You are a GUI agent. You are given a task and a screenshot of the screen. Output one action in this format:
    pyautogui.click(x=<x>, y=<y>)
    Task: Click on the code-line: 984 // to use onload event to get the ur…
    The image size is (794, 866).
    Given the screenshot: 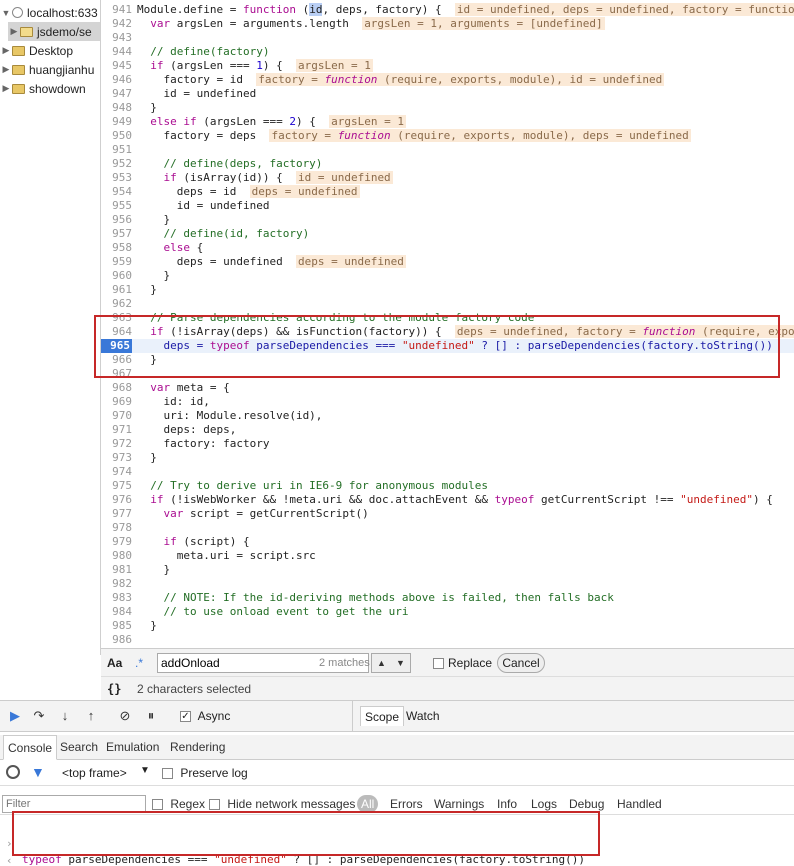 What is the action you would take?
    pyautogui.click(x=447, y=612)
    